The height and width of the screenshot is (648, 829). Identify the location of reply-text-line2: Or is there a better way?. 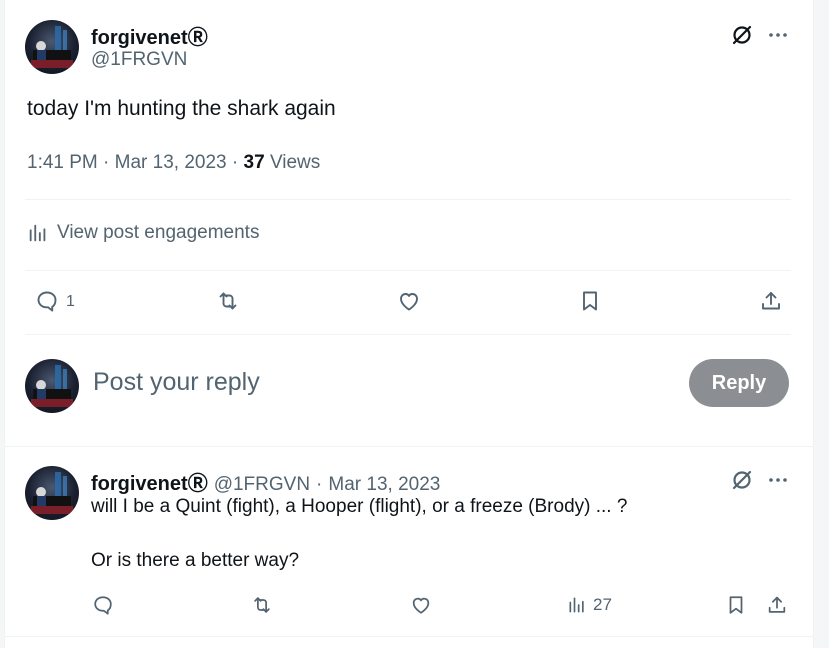
(195, 560).